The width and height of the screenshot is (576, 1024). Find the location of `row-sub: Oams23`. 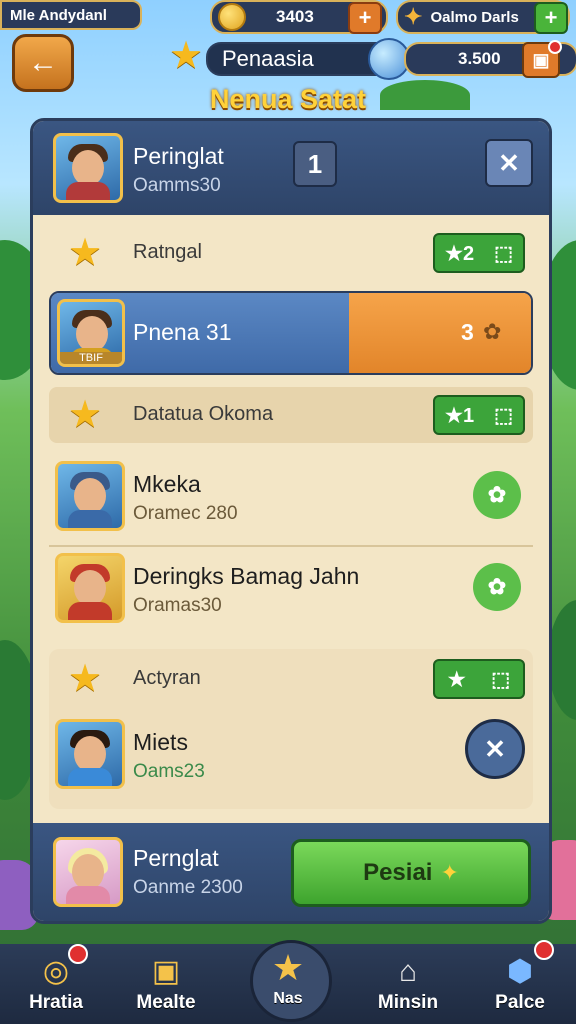

row-sub: Oams23 is located at coordinates (169, 771).